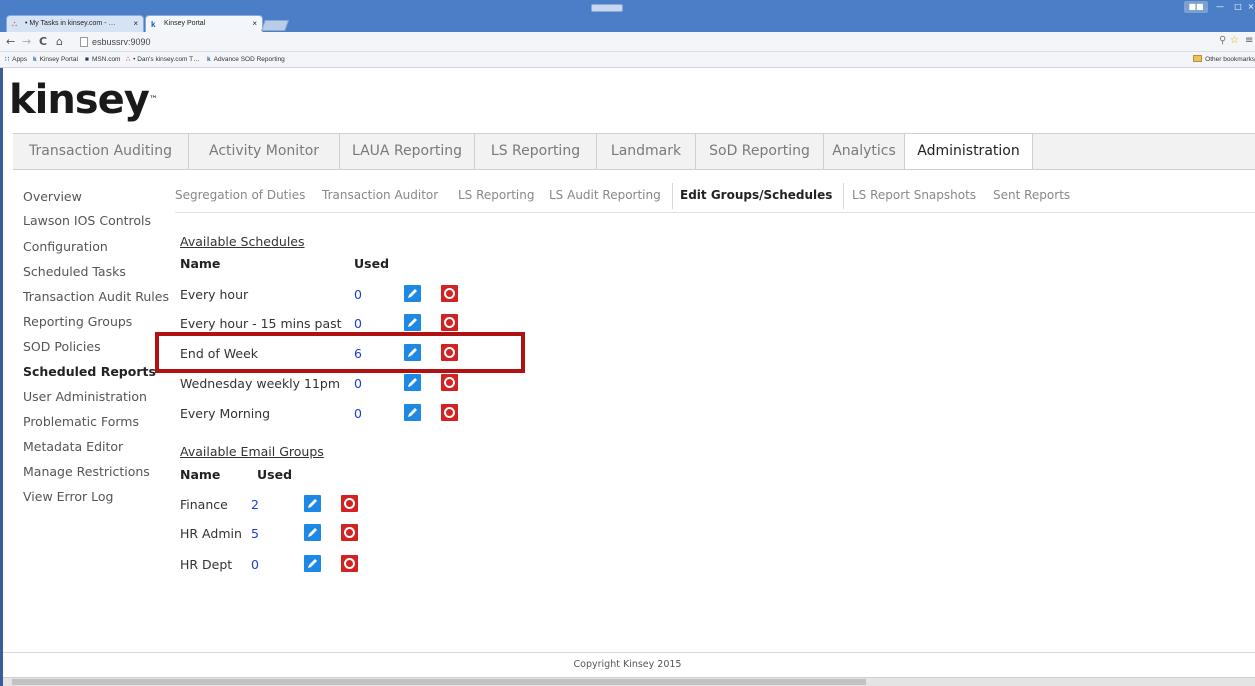  I want to click on email-group-name: HR Dept, so click(206, 564).